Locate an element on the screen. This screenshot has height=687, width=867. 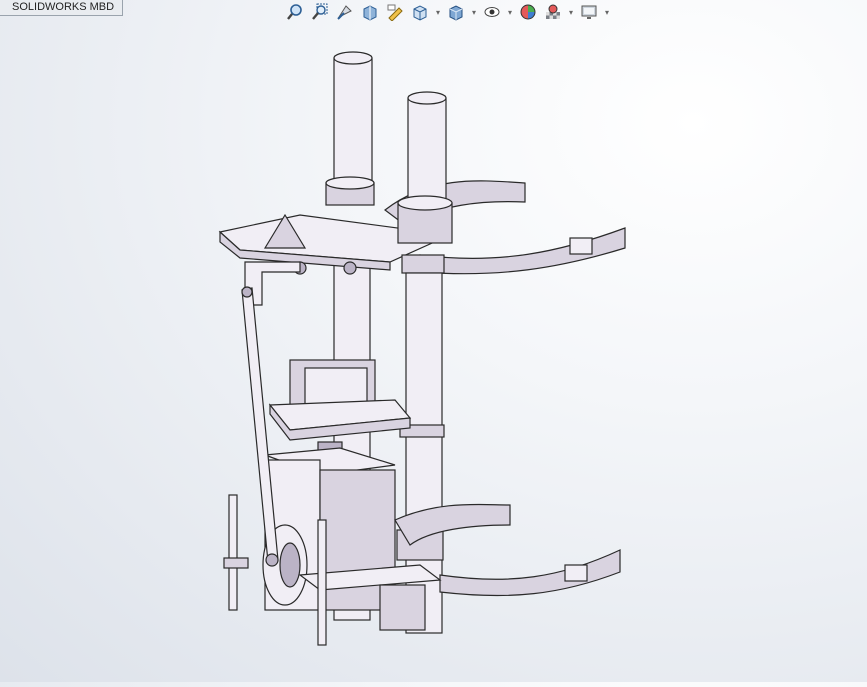
hide-show-items-icon is located at coordinates (492, 12).